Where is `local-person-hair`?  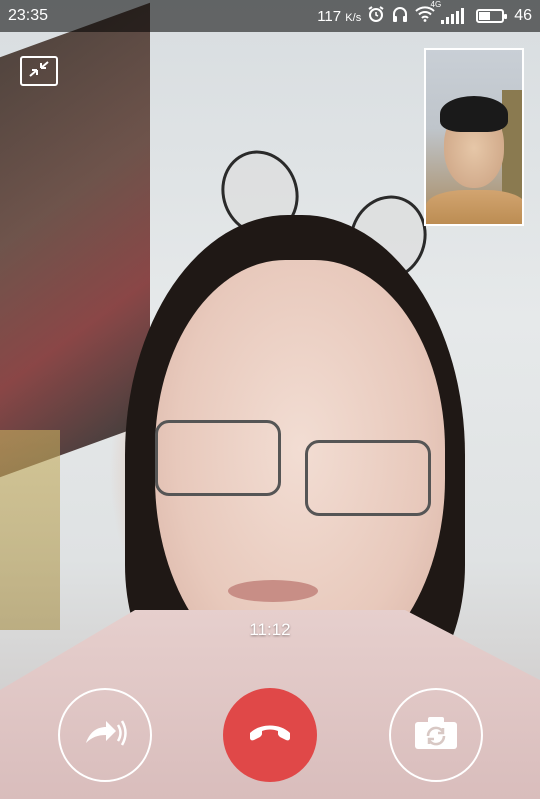
local-person-hair is located at coordinates (474, 114).